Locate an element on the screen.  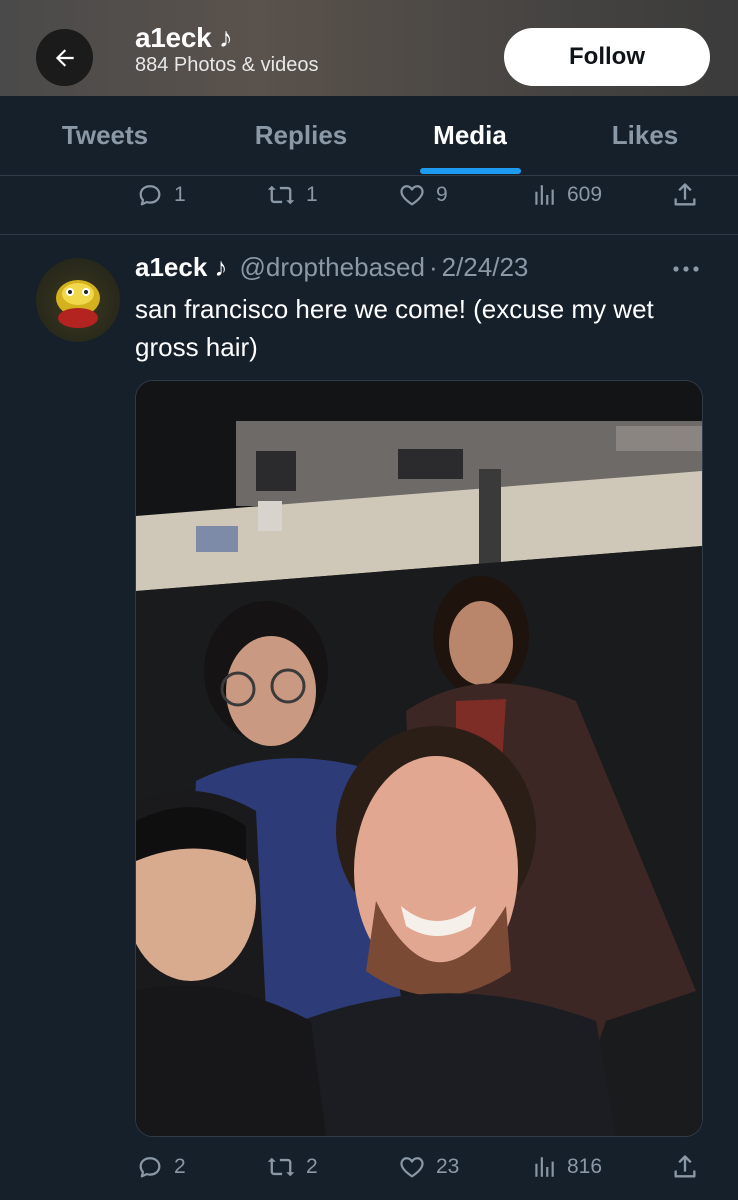
tweet-like-count: 23 is located at coordinates (448, 1166).